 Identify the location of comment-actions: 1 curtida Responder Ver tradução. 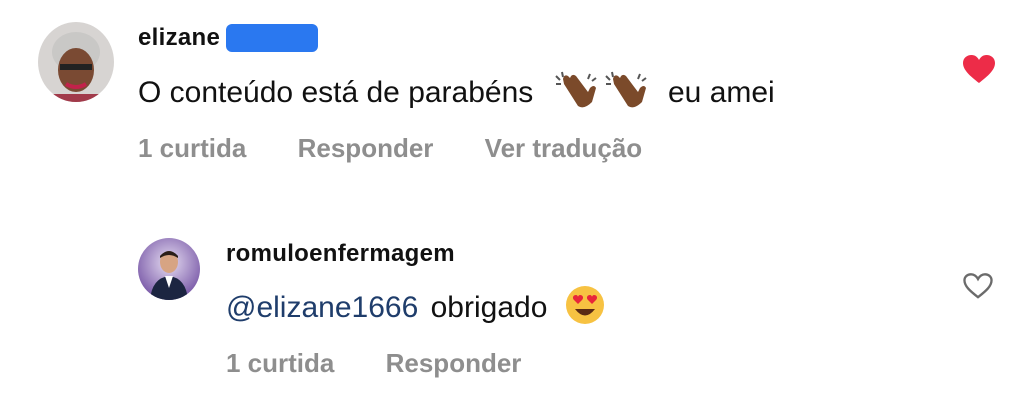
(412, 148).